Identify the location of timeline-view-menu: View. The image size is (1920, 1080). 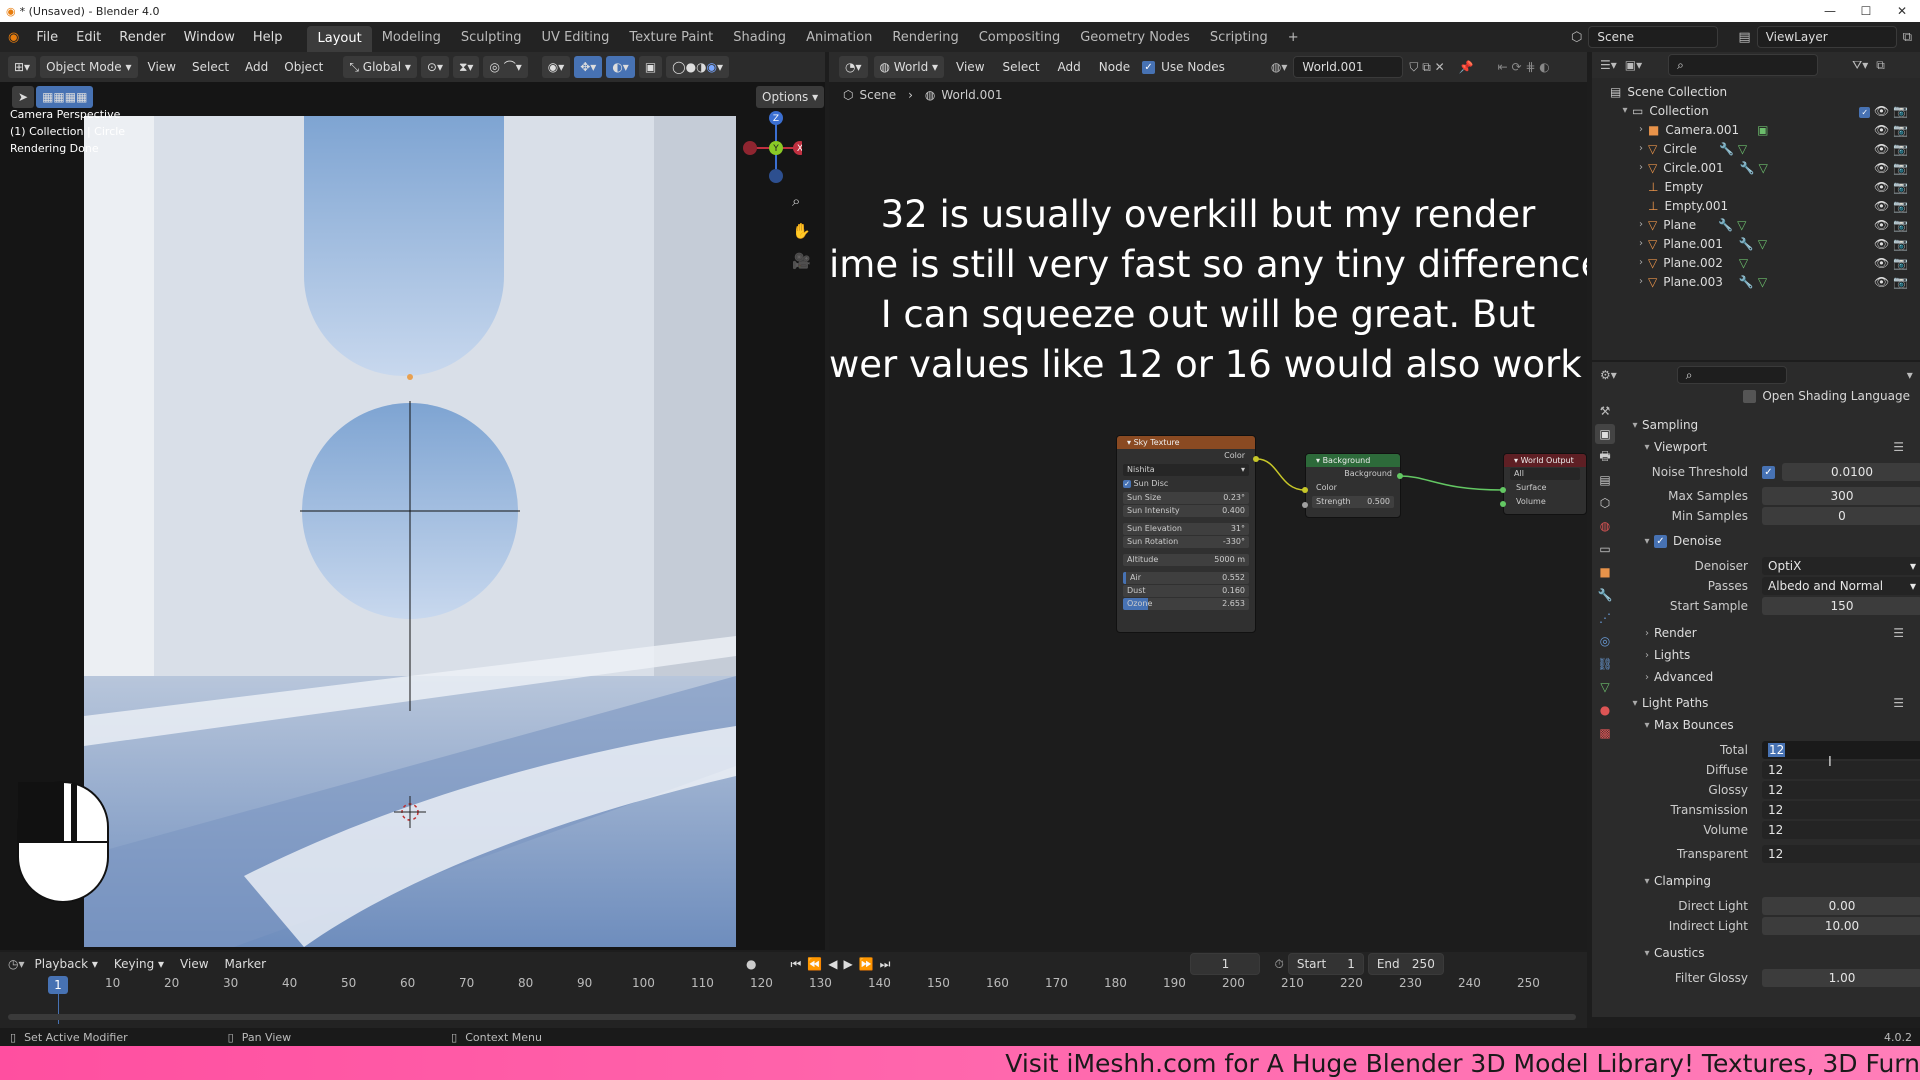
(194, 964).